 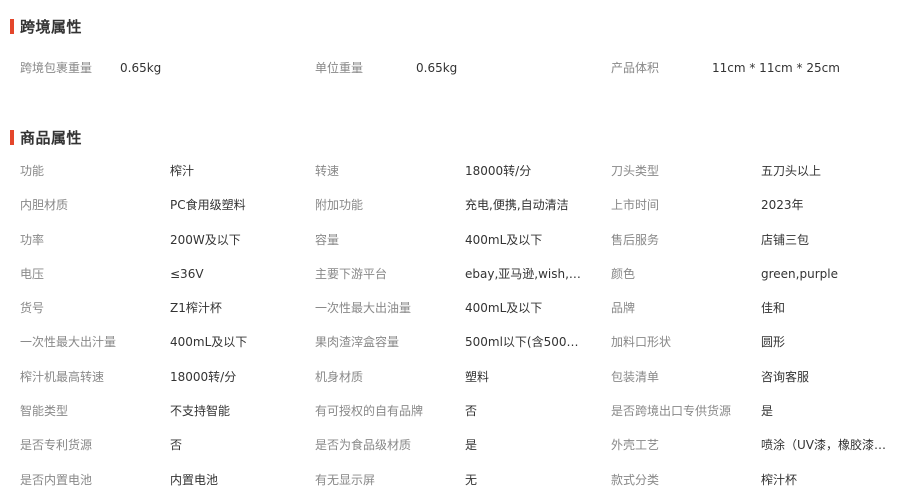 What do you see at coordinates (44, 205) in the screenshot?
I see `attr-label: 内胆材质` at bounding box center [44, 205].